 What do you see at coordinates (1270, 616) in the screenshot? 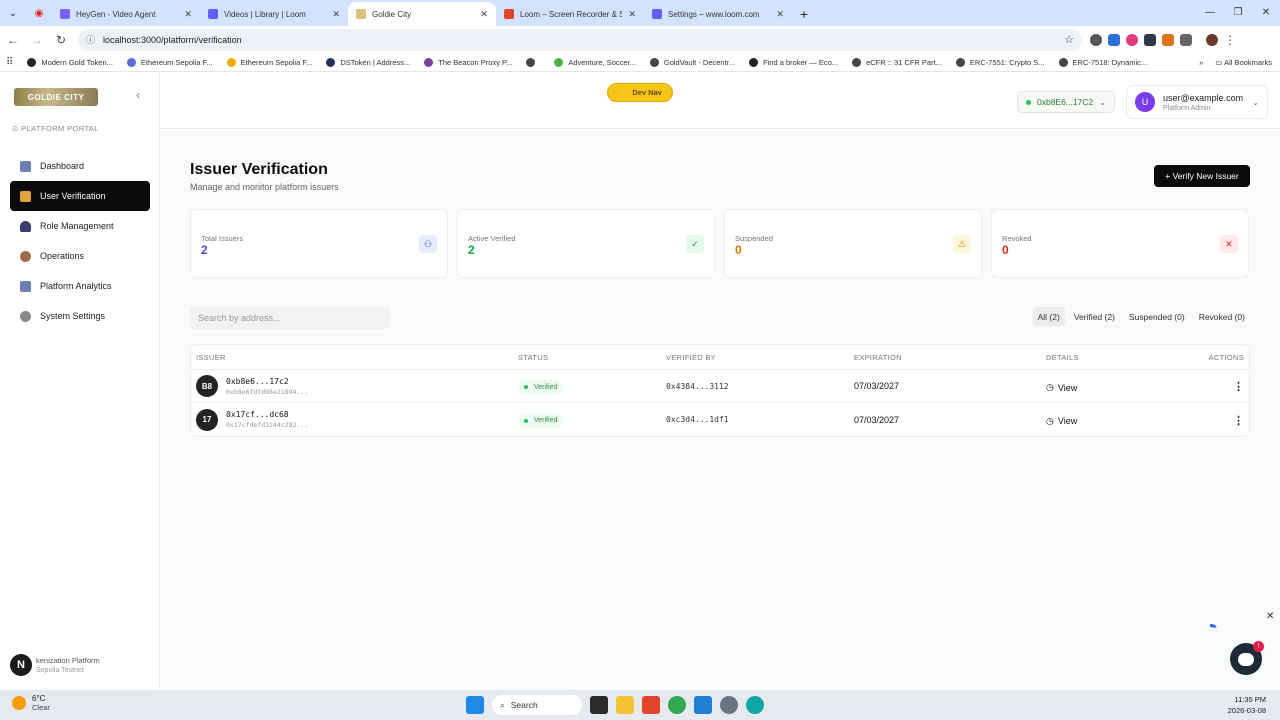
I see `close-chat-icon: ✕` at bounding box center [1270, 616].